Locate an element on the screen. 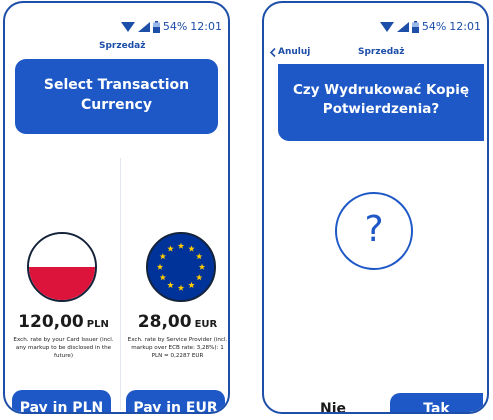 The height and width of the screenshot is (420, 493). amount-pln-currency: PLN is located at coordinates (97, 324).